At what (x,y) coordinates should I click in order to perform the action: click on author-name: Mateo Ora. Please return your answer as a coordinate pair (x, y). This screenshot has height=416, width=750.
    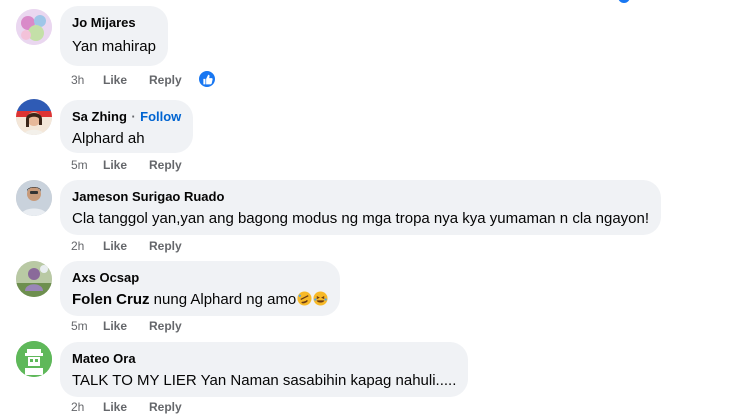
    Looking at the image, I should click on (104, 358).